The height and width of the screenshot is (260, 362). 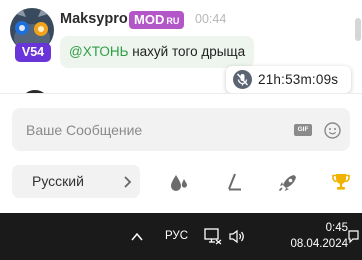 I want to click on username: Maksypro, so click(x=94, y=19).